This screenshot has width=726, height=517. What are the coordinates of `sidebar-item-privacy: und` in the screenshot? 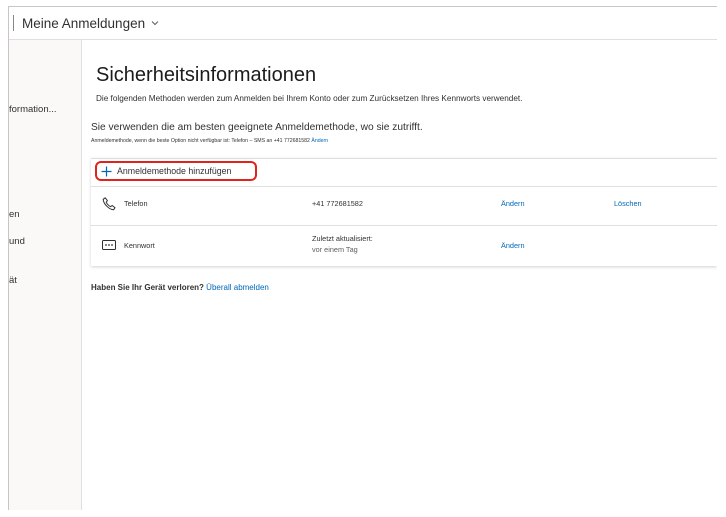 It's located at (45, 241).